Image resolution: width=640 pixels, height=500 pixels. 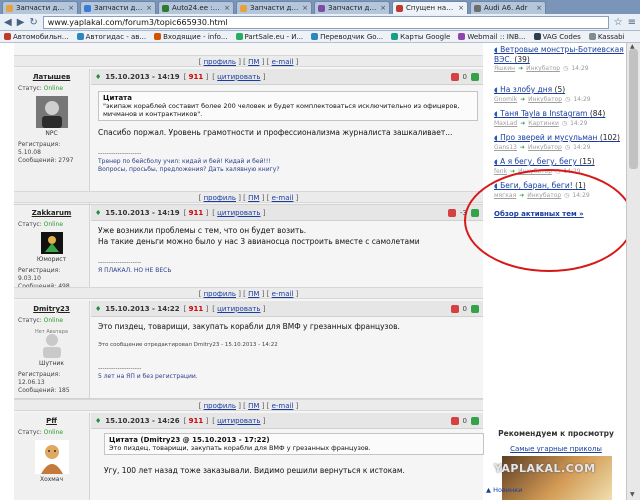 What do you see at coordinates (51, 479) in the screenshot?
I see `user-rank: Хохмач` at bounding box center [51, 479].